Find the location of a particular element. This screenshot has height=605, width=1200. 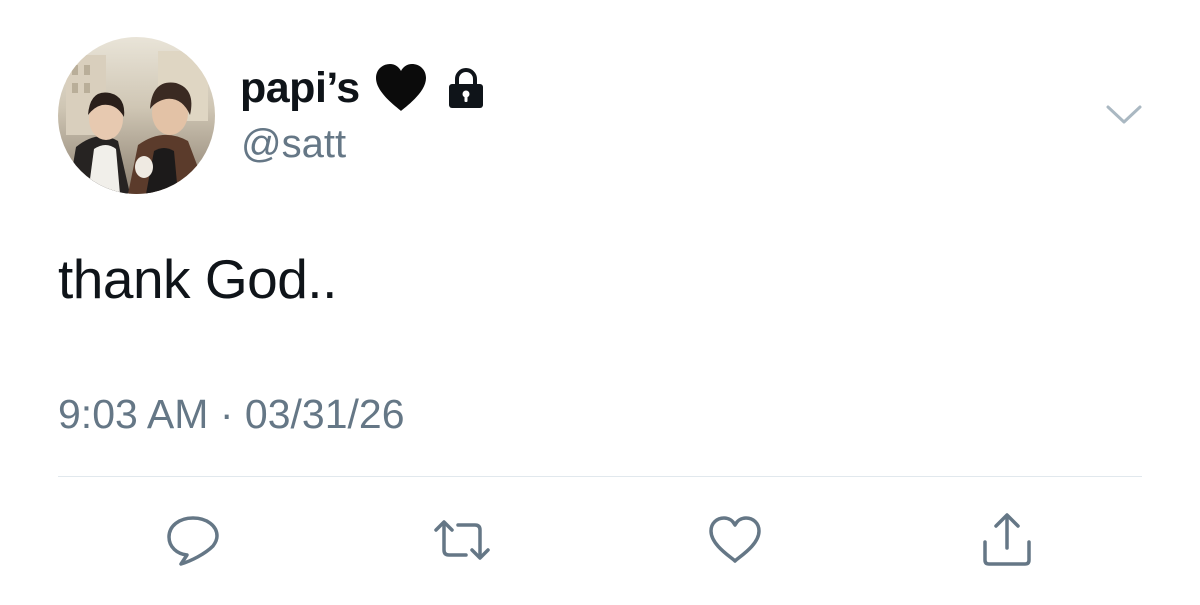

retweet-arrows-icon is located at coordinates (462, 540).